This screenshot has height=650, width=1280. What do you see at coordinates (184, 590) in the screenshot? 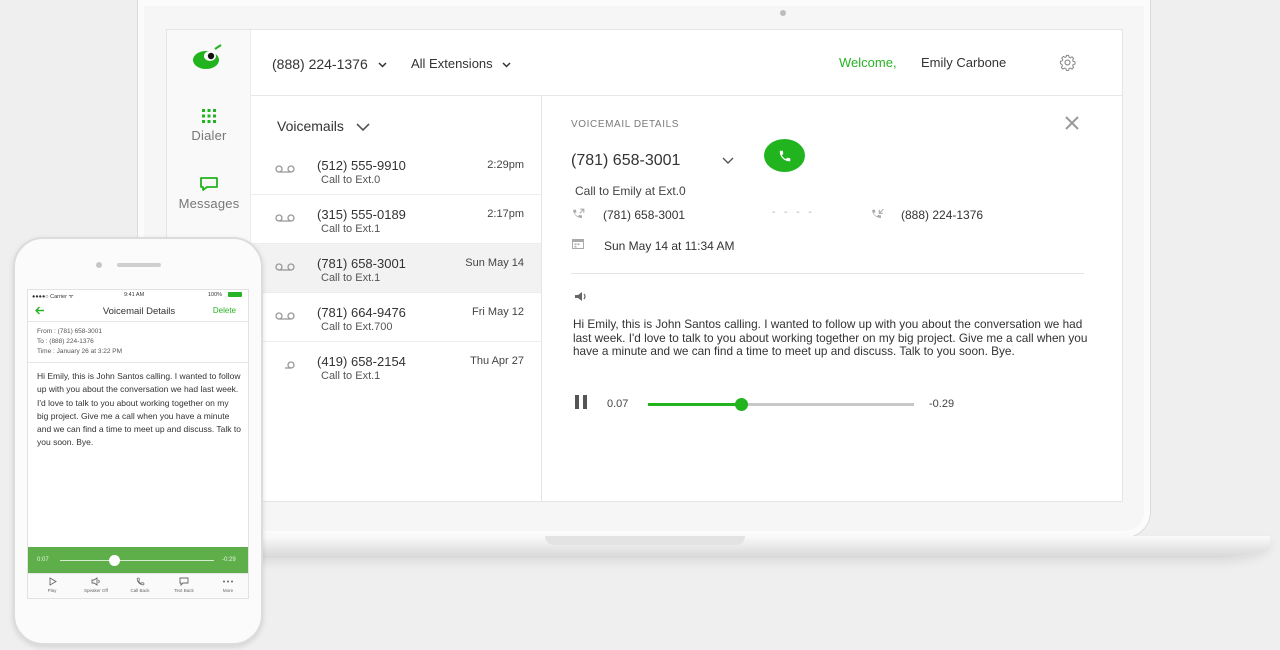
I see `tab-label: Text Back` at bounding box center [184, 590].